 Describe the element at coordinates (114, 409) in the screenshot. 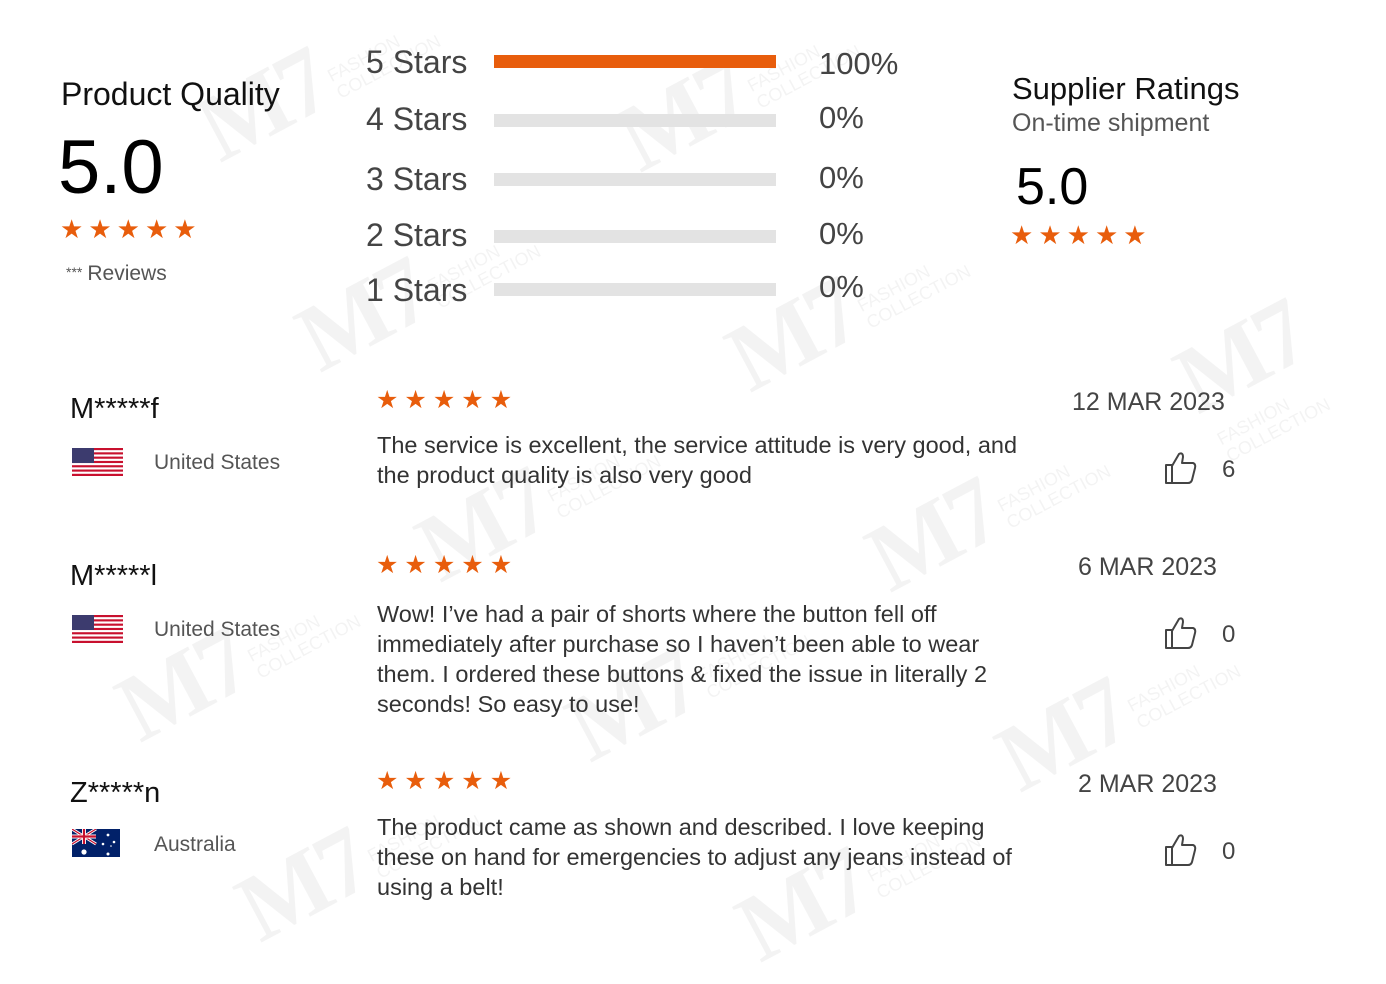

I see `reviewer-name: M*****f` at that location.